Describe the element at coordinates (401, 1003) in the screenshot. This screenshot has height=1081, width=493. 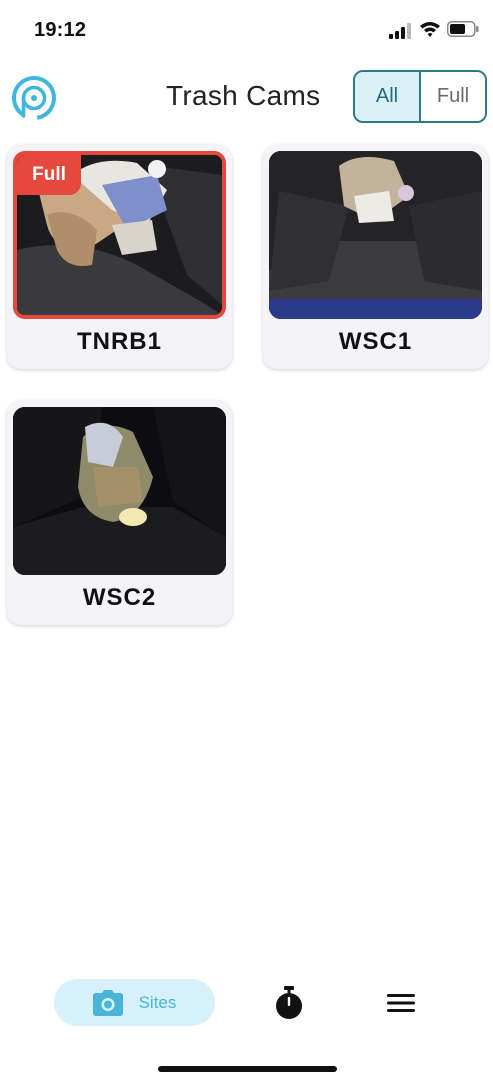
I see `hamburger-menu-icon` at that location.